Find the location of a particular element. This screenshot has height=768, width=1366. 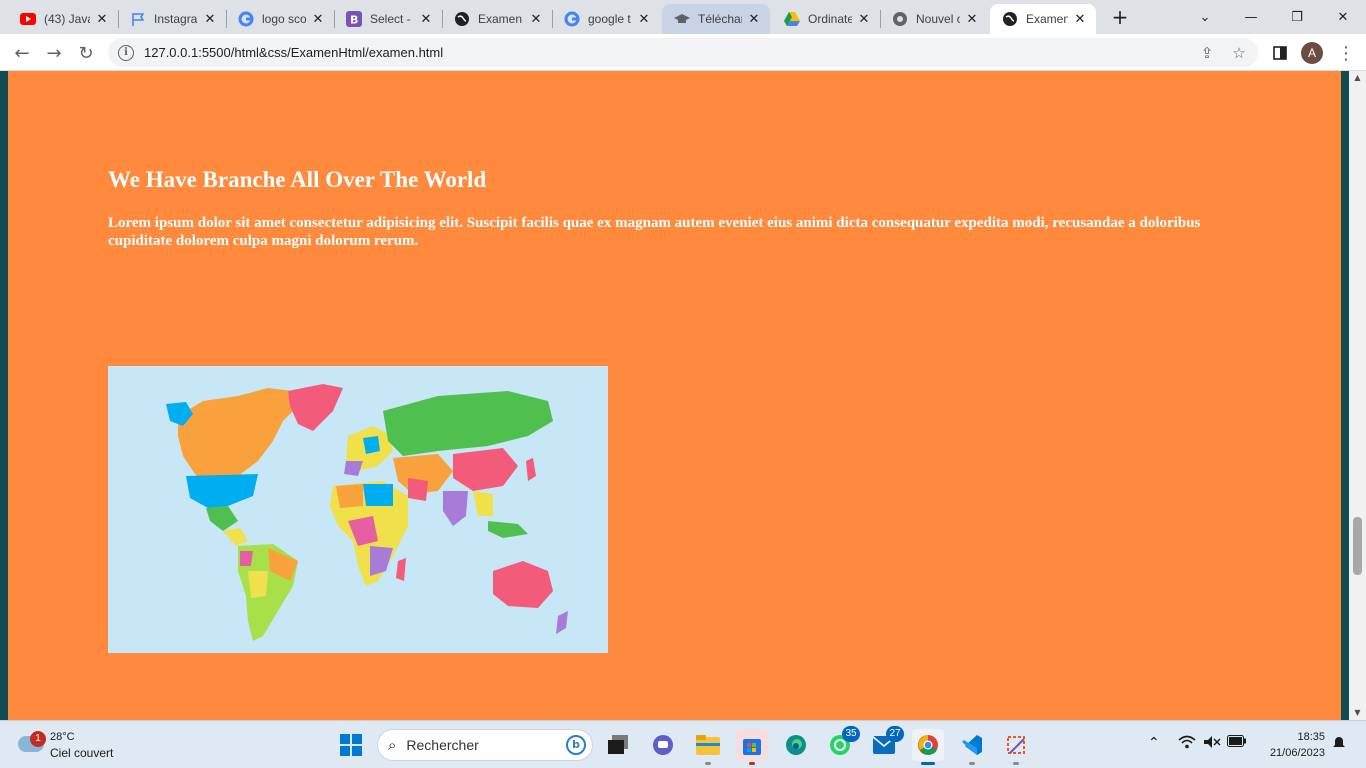

profile-avatar: A is located at coordinates (1312, 53).